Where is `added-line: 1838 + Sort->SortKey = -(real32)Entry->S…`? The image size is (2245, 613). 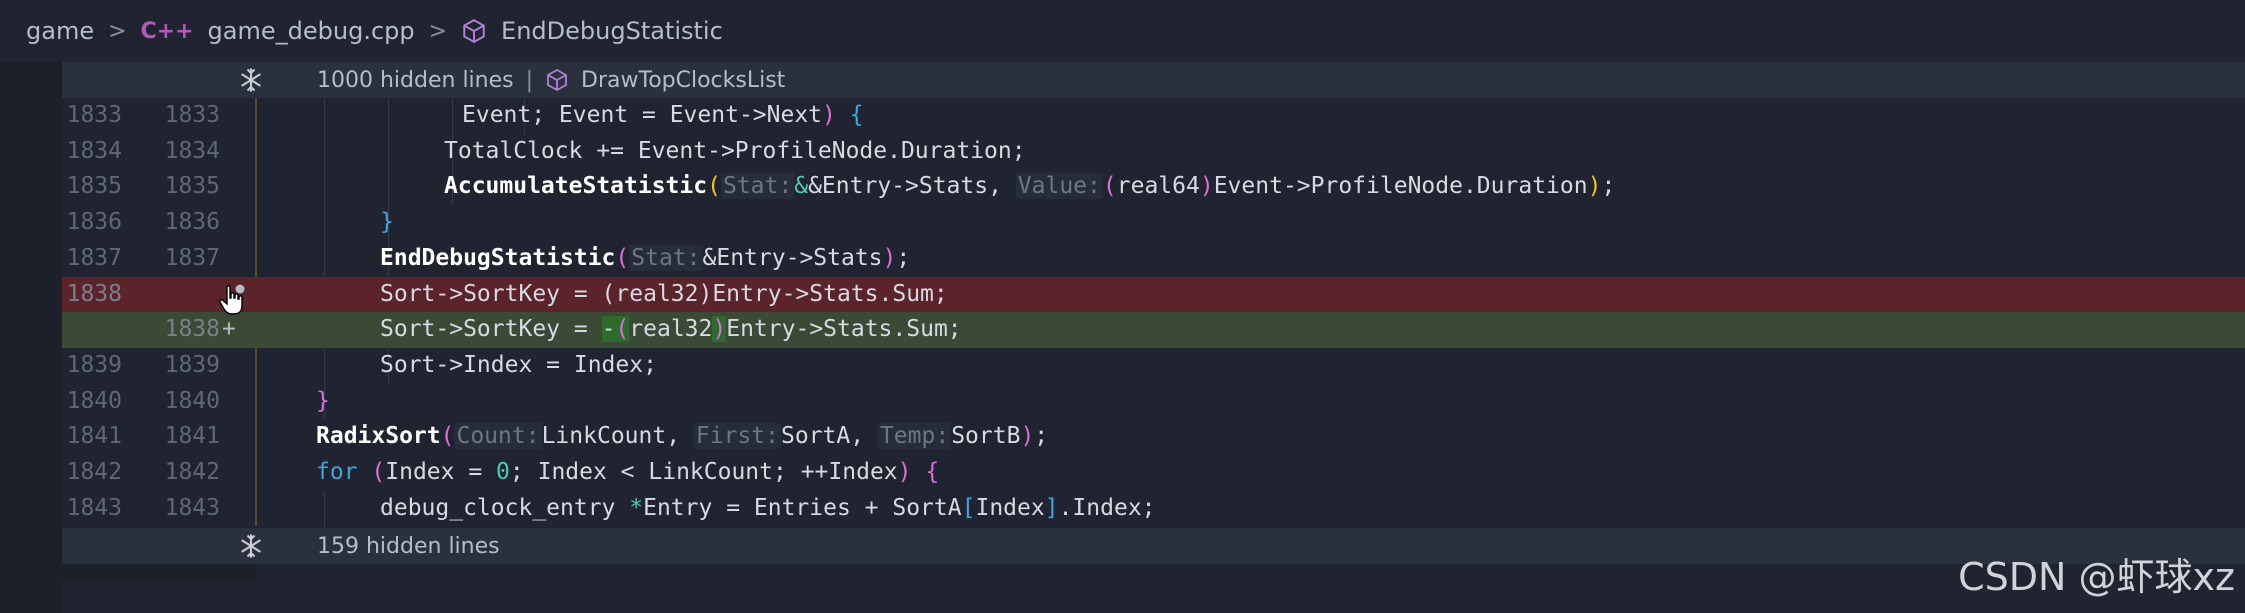
added-line: 1838 + Sort->SortKey = -(real32)Entry->S… is located at coordinates (1153, 330).